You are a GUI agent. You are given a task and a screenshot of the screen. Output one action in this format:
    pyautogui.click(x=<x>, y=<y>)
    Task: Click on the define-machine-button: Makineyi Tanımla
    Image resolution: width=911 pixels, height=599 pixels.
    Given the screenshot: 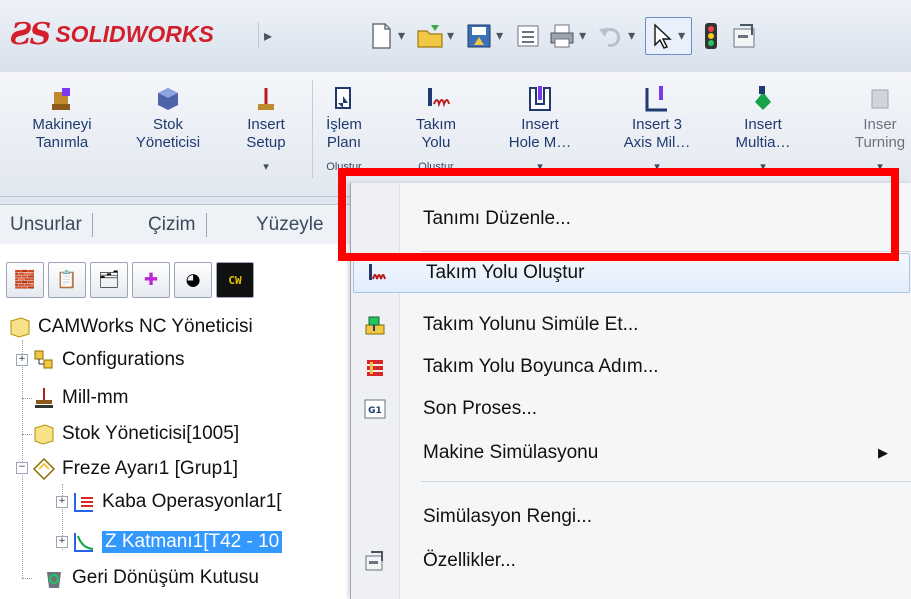 What is the action you would take?
    pyautogui.click(x=62, y=115)
    